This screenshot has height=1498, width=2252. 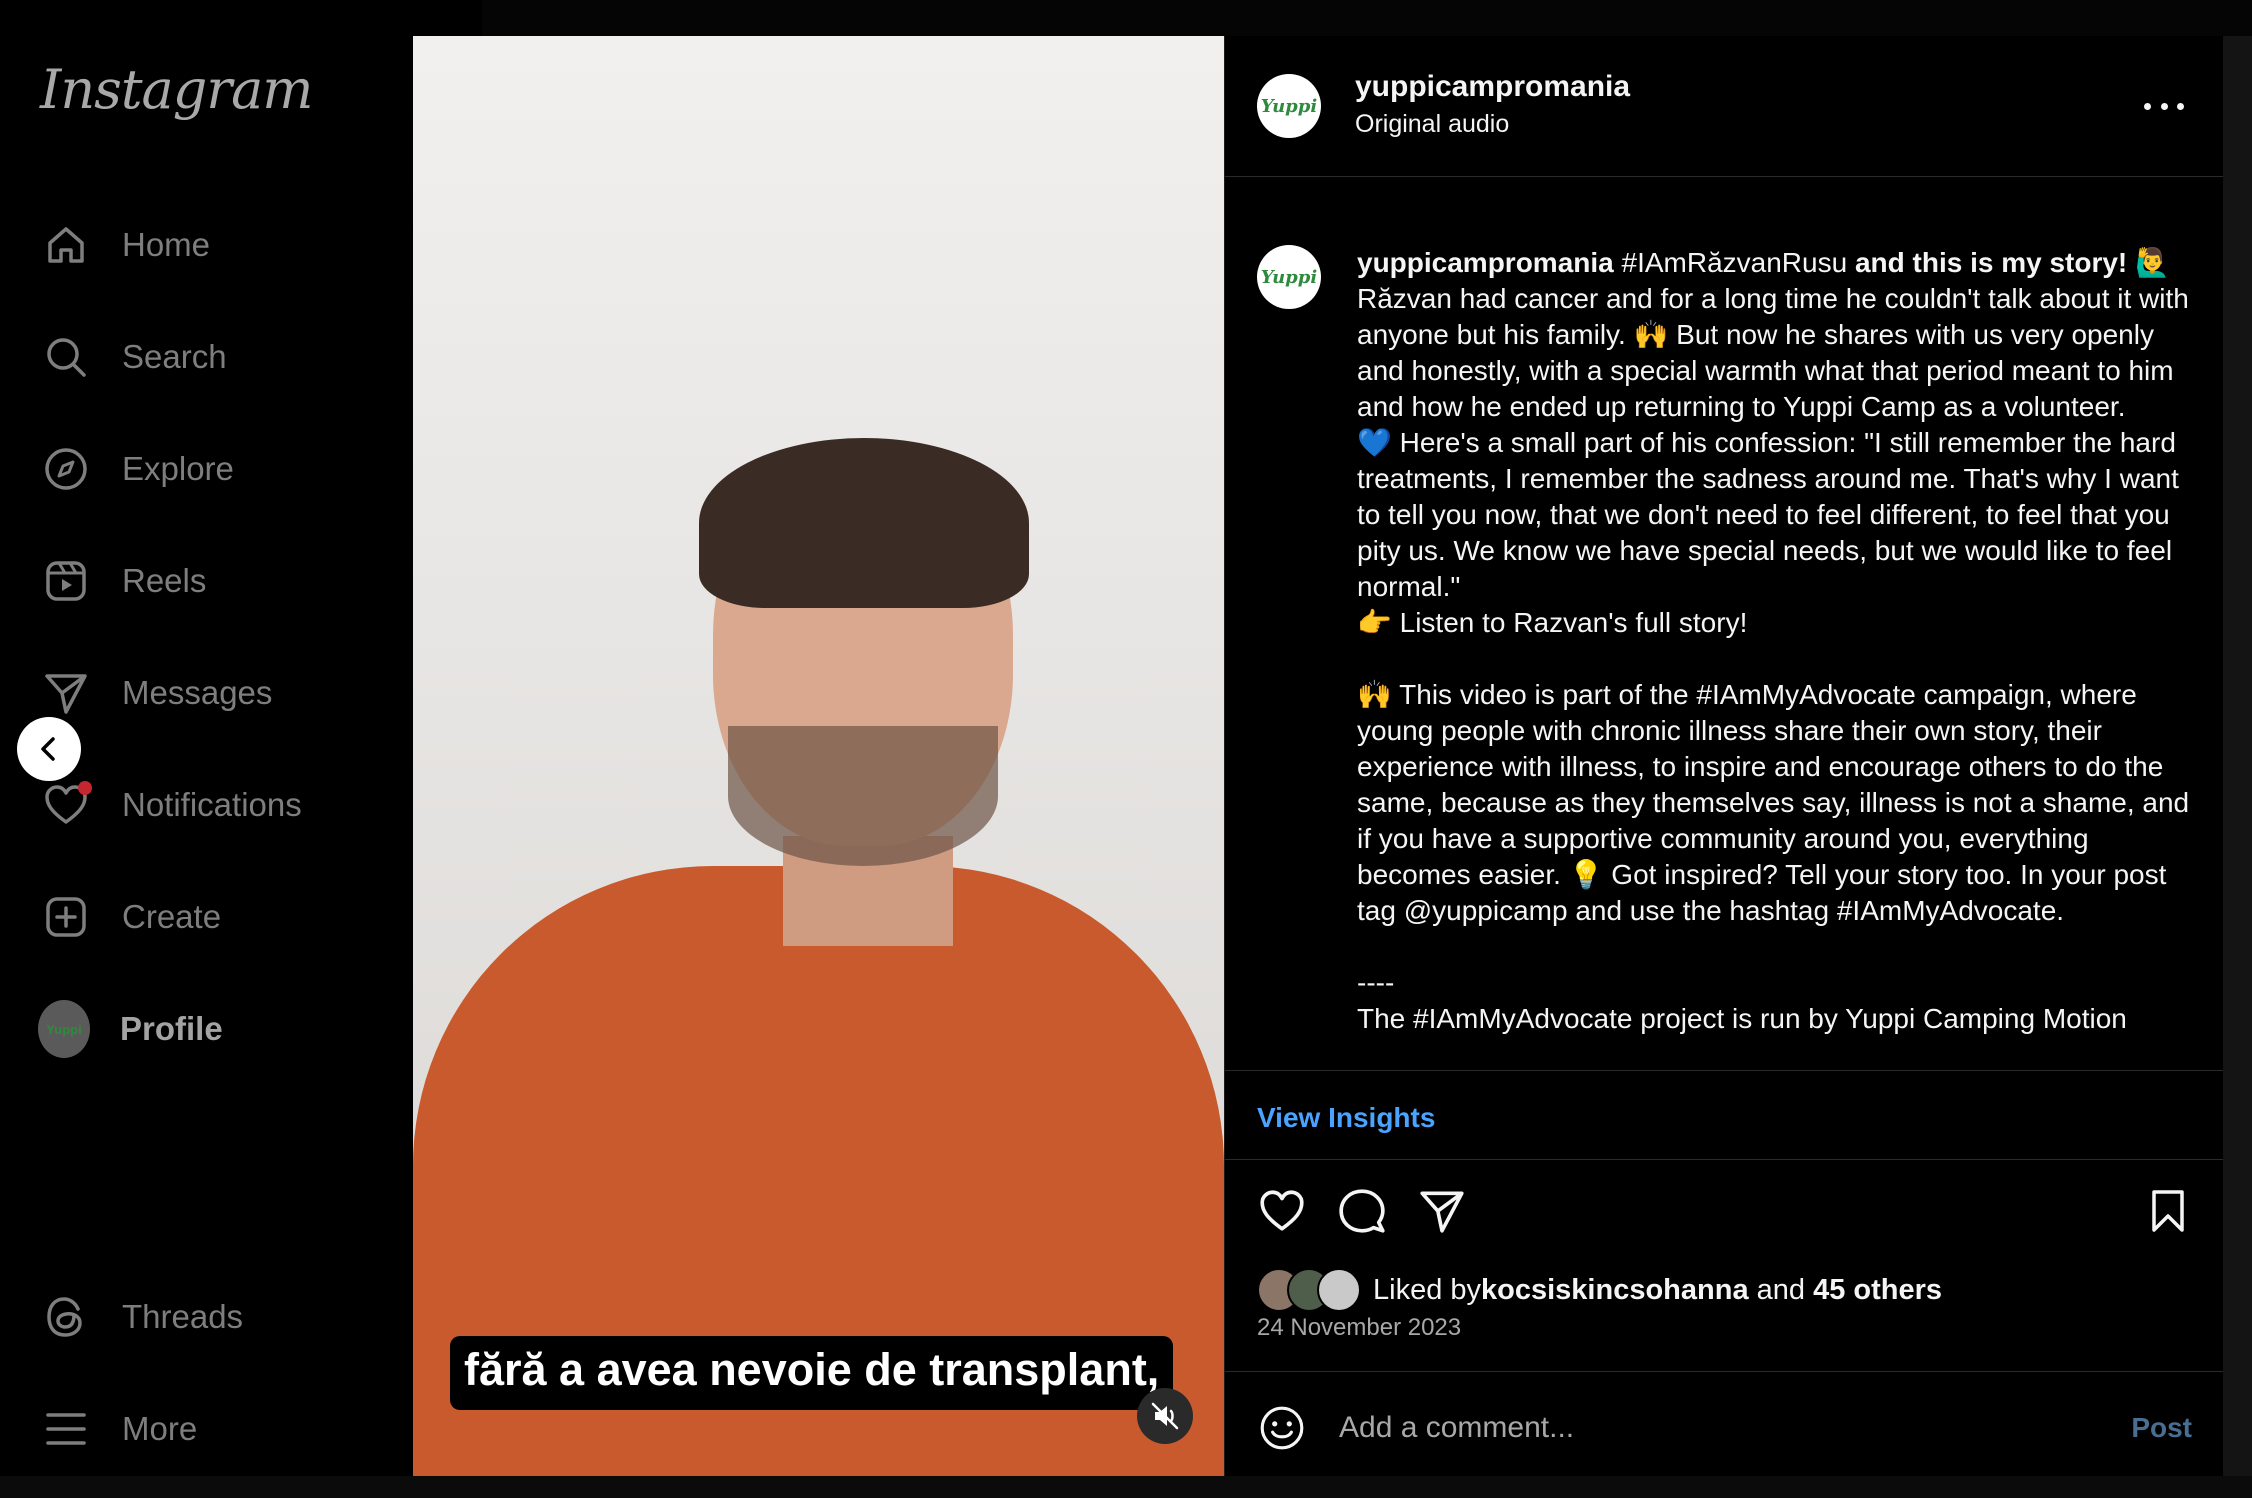 I want to click on comment-icon, so click(x=1362, y=1211).